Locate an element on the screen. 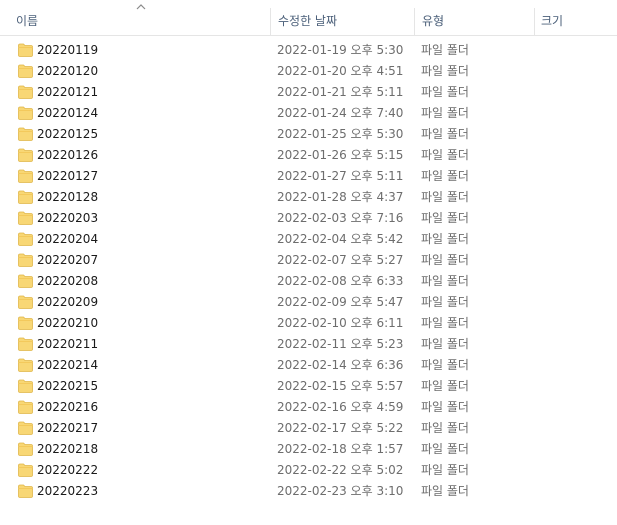 The image size is (617, 525). file-name: 20220120 is located at coordinates (68, 71).